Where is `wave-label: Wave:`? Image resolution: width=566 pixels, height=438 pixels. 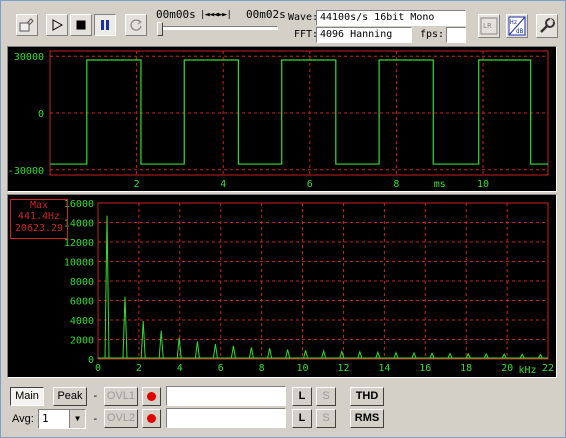
wave-label: Wave: is located at coordinates (303, 17).